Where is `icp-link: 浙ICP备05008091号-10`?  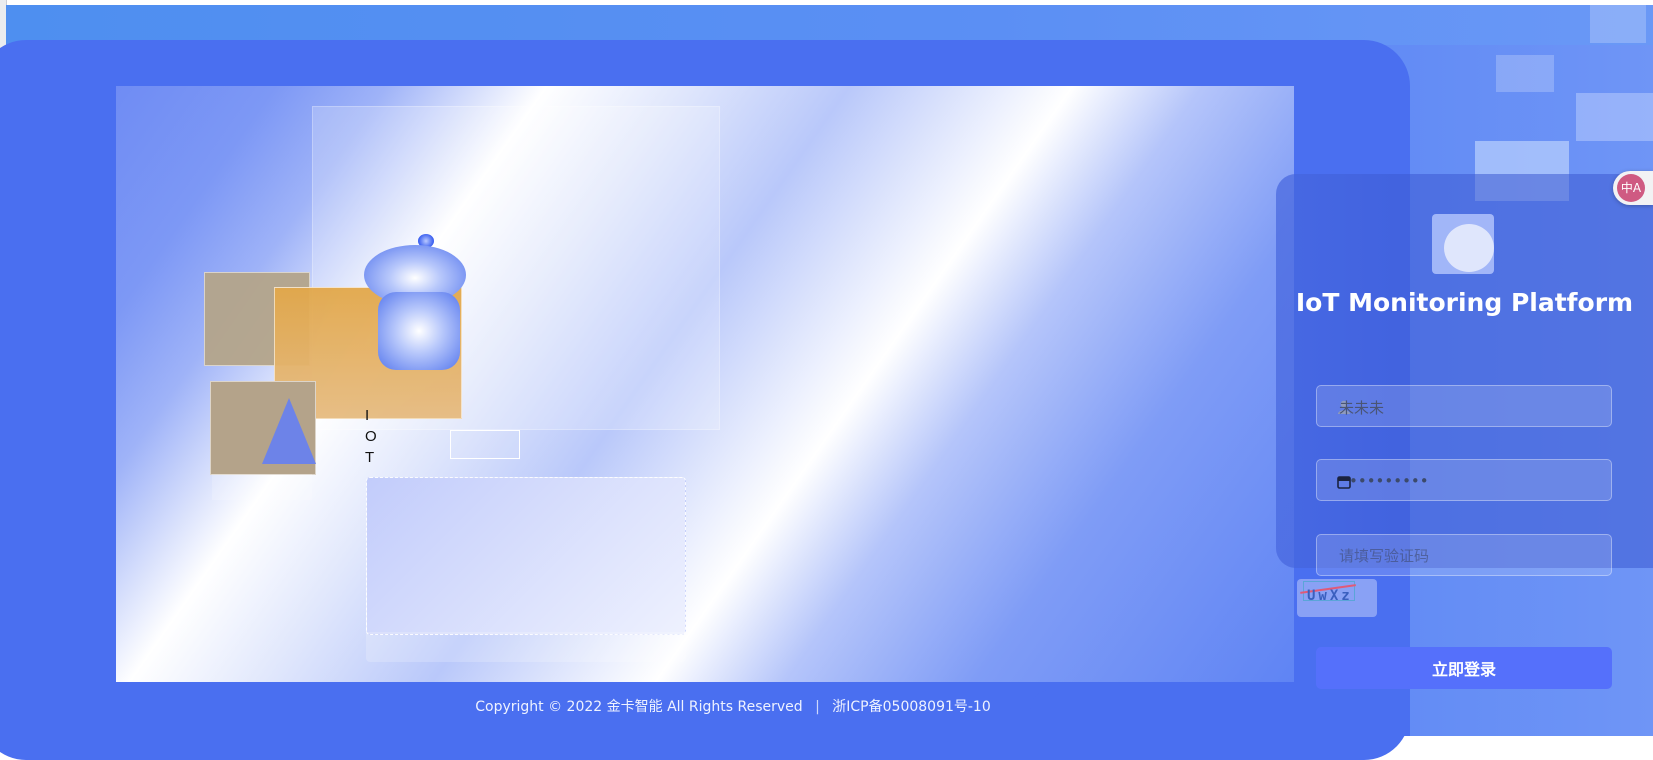 icp-link: 浙ICP备05008091号-10 is located at coordinates (911, 707).